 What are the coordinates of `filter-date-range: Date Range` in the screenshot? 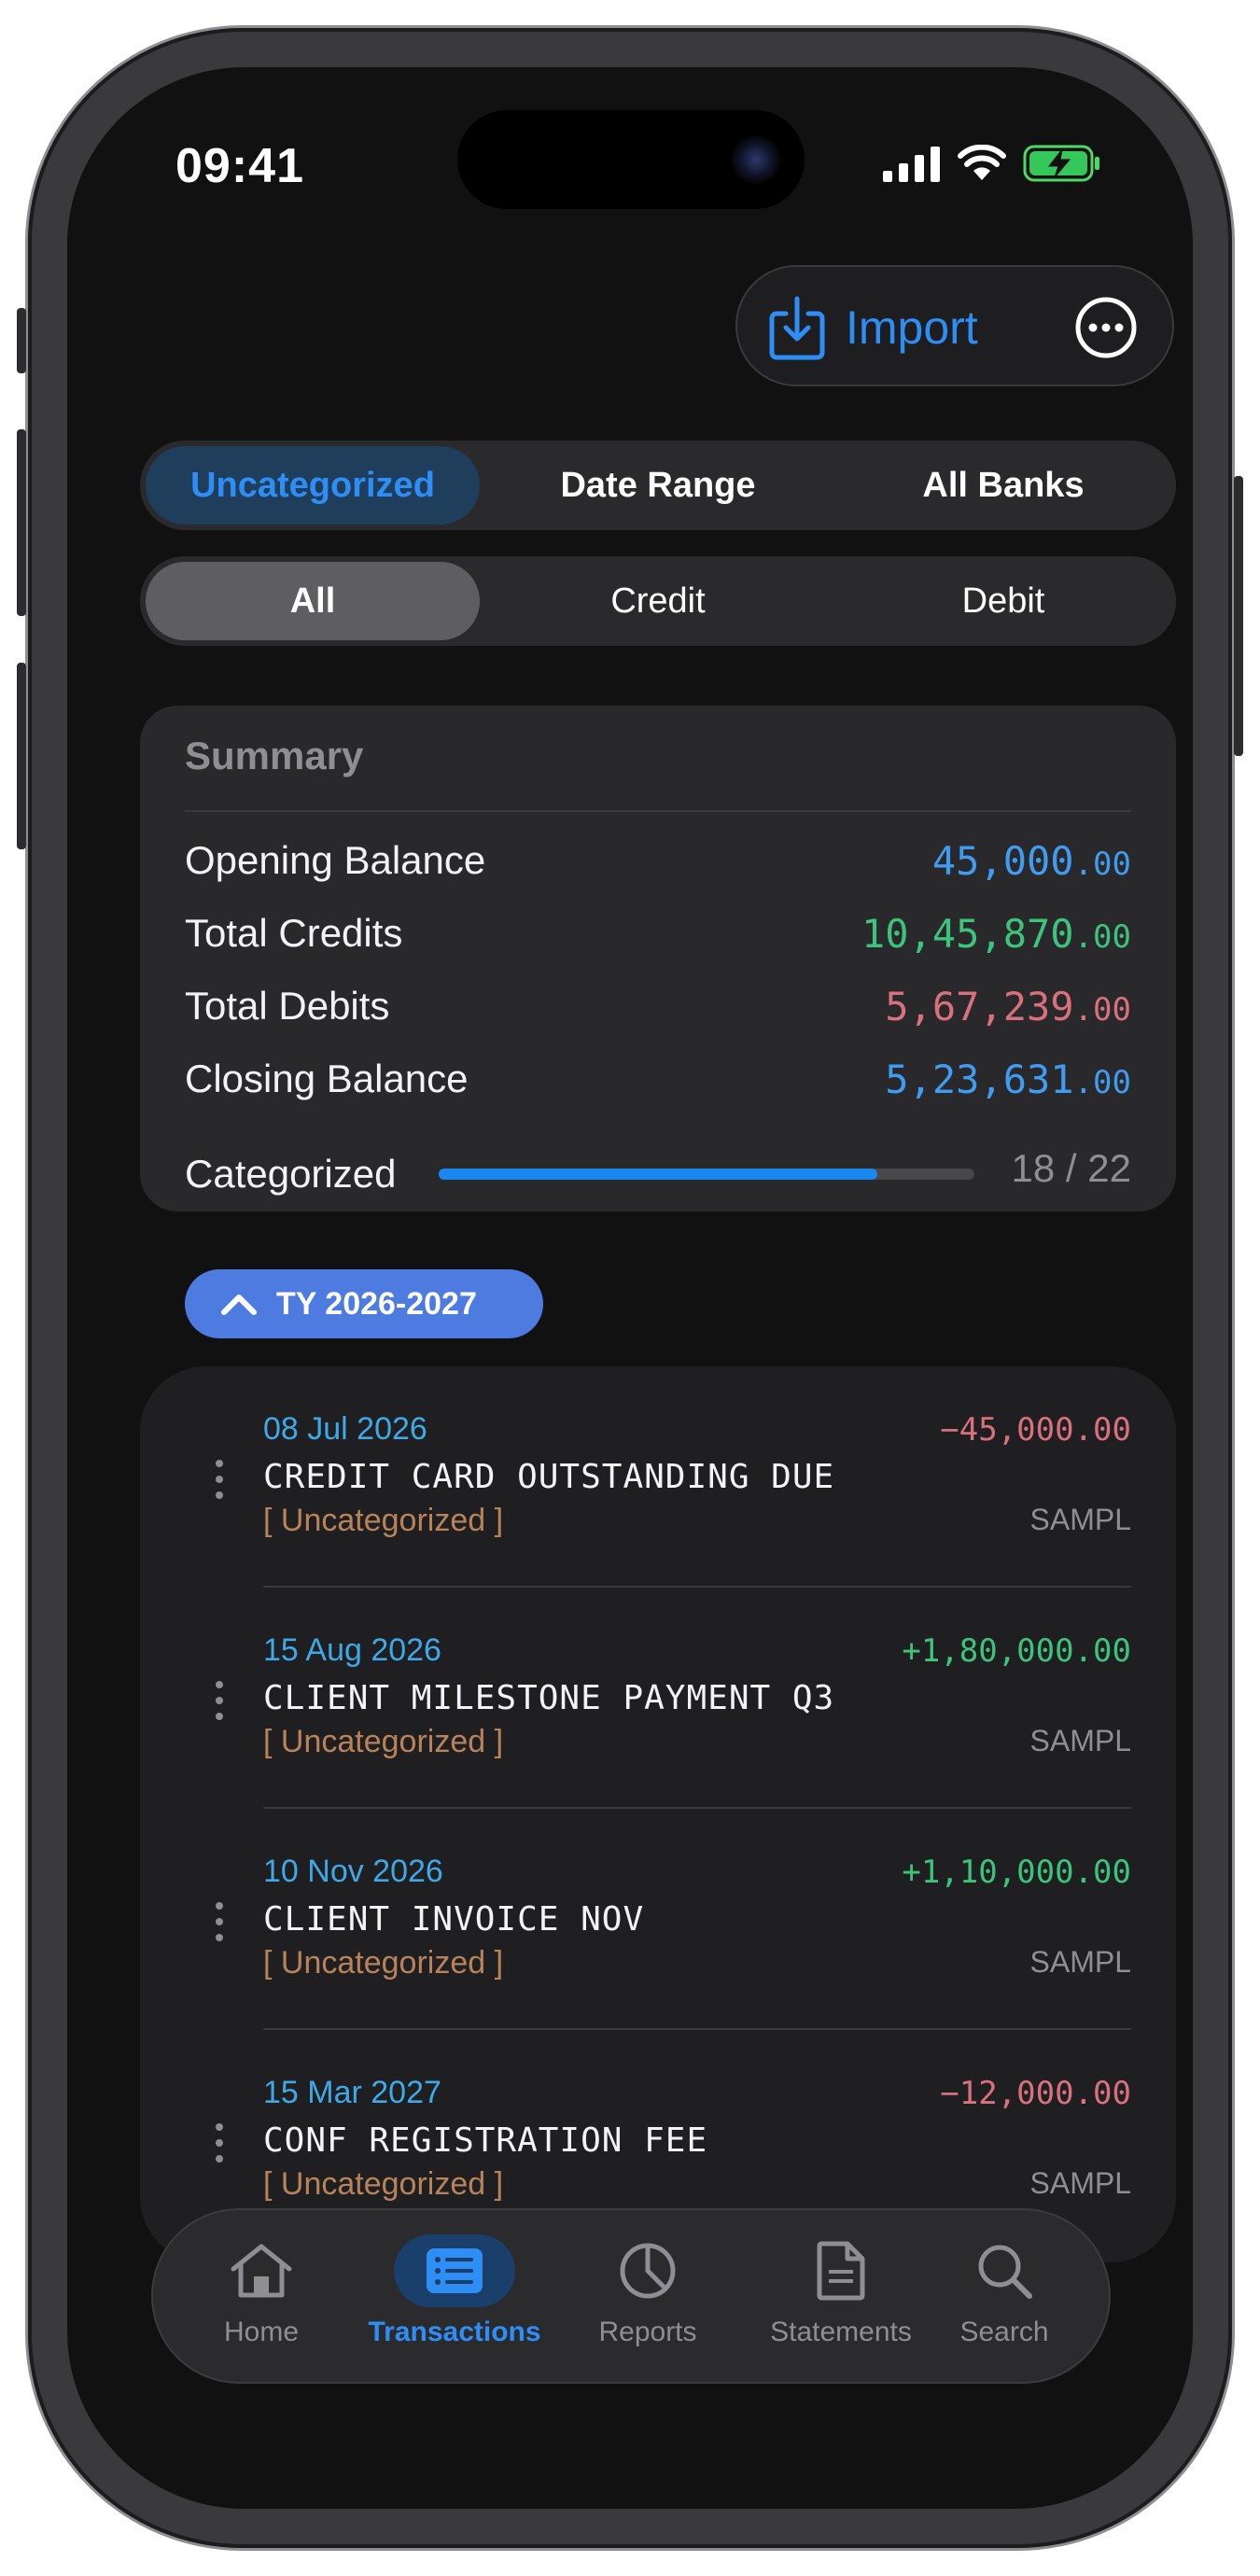 It's located at (658, 485).